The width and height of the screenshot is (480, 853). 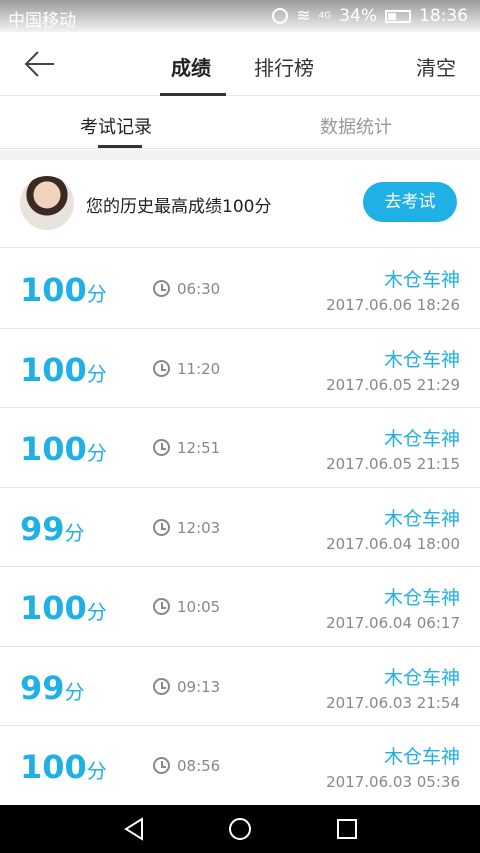 What do you see at coordinates (410, 202) in the screenshot?
I see `take-exam-button: 去考试` at bounding box center [410, 202].